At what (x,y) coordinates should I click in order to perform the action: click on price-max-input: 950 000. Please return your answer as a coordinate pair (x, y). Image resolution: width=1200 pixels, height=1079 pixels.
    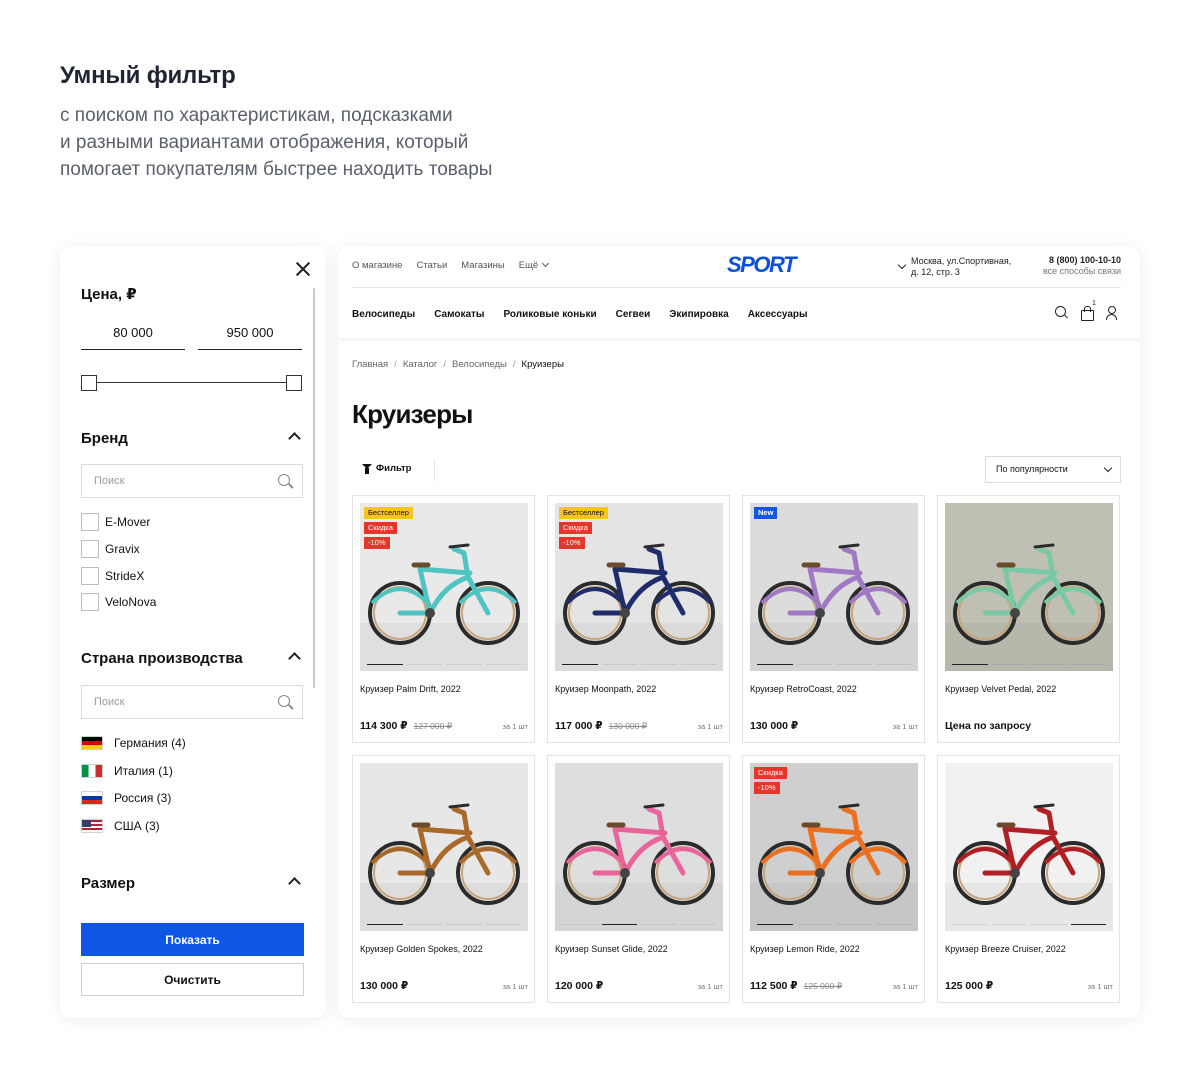
    Looking at the image, I should click on (250, 333).